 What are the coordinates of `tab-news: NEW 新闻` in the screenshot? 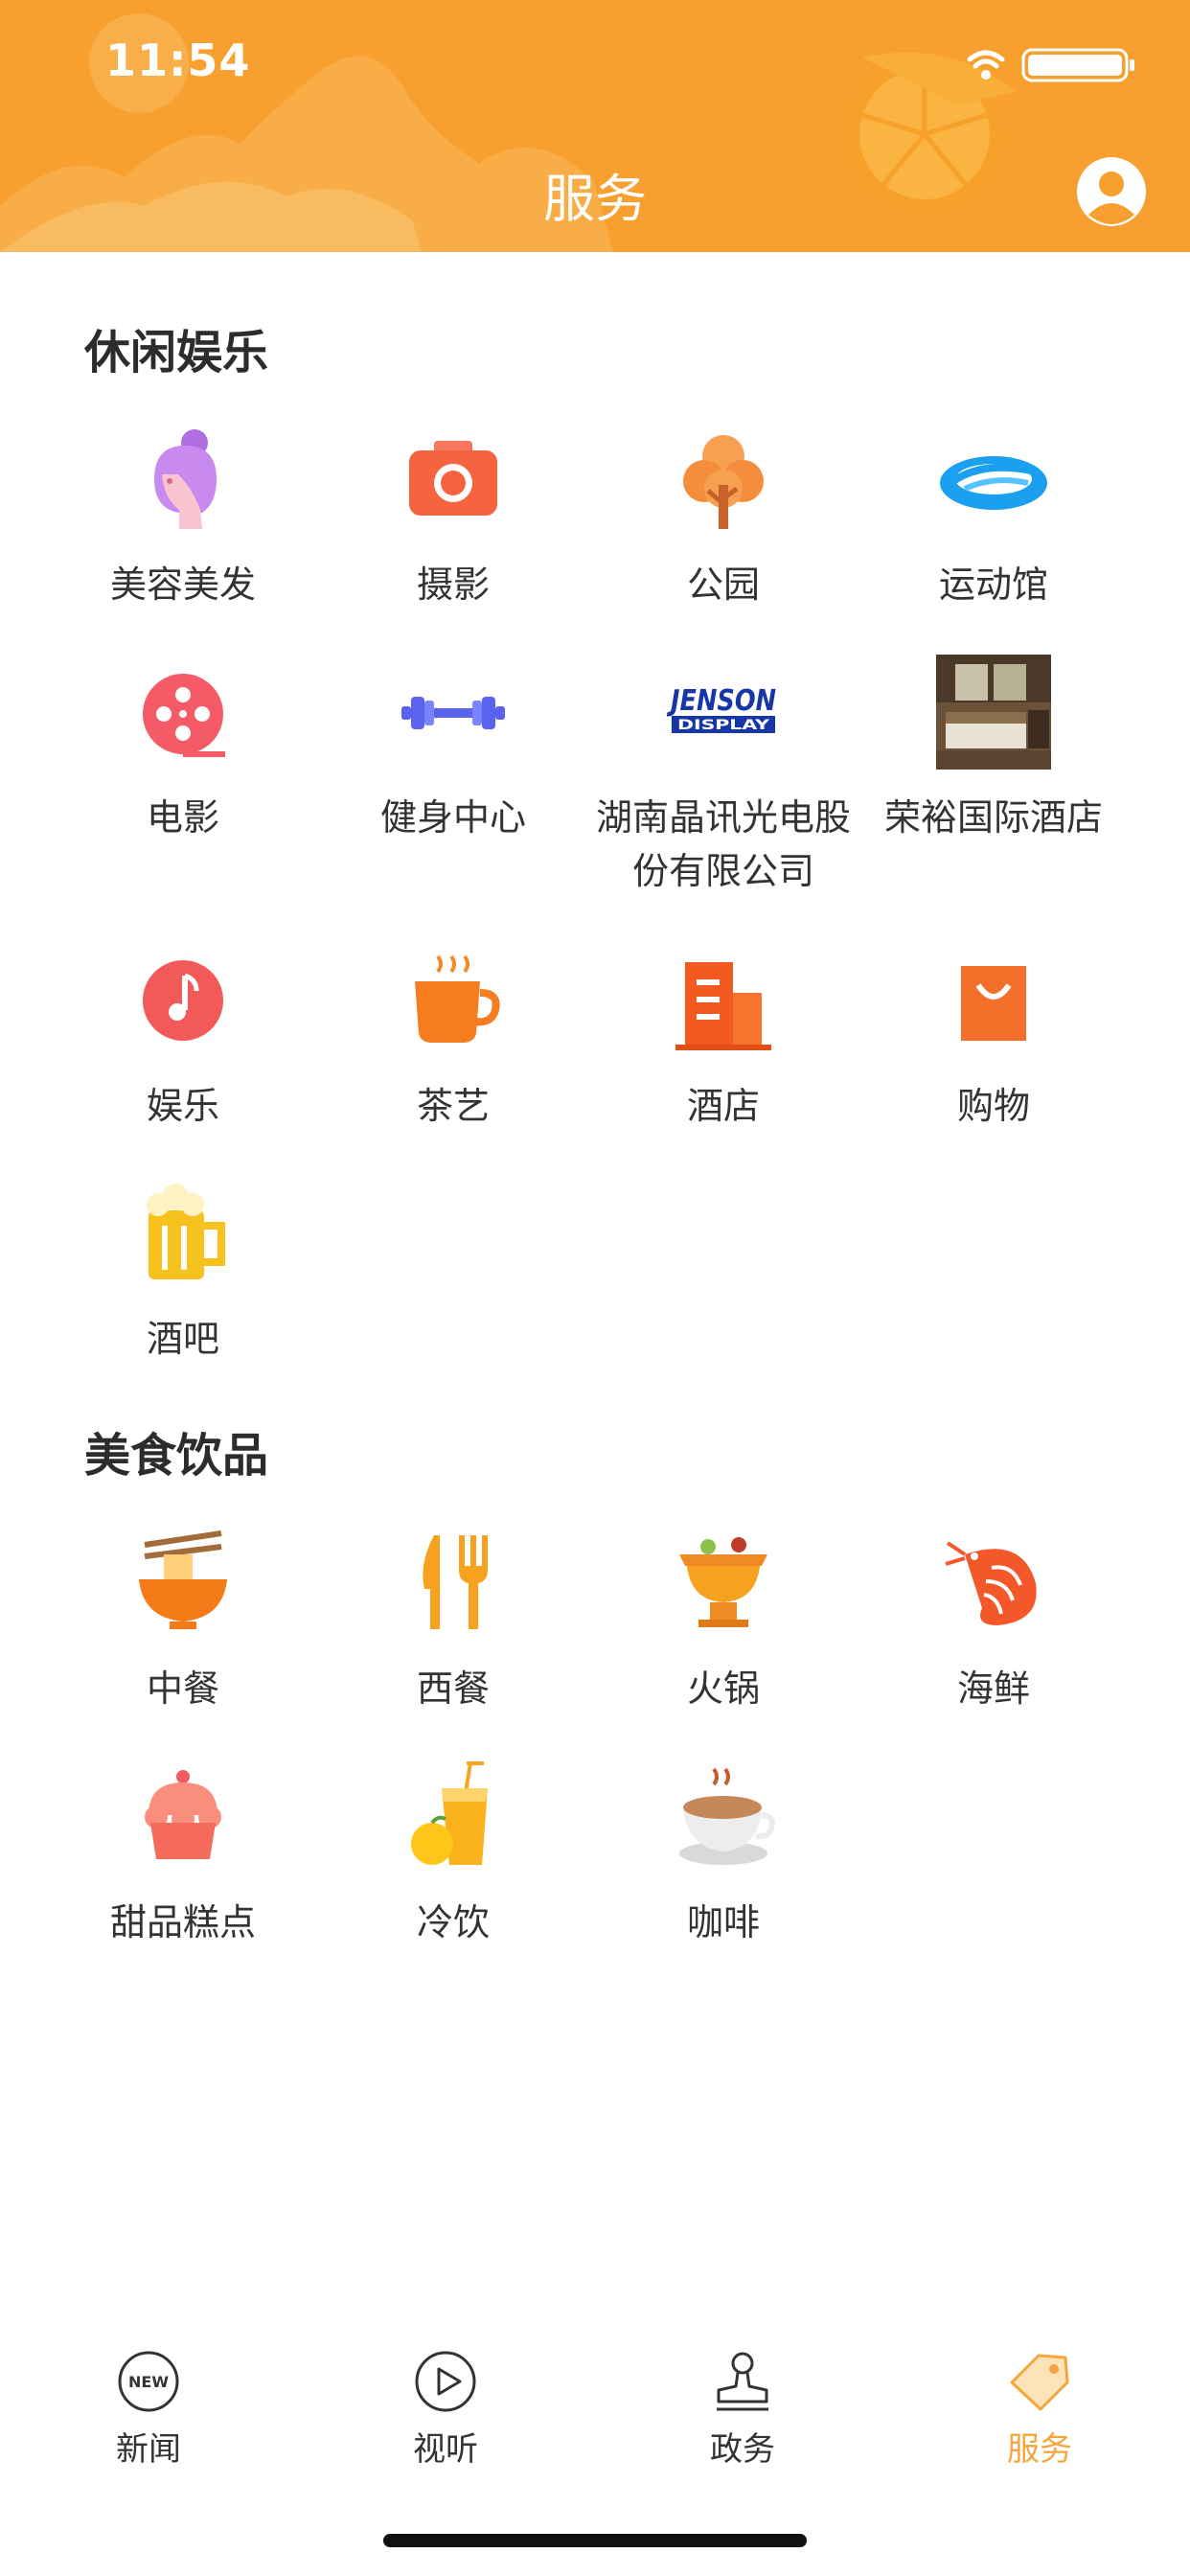 It's located at (148, 2399).